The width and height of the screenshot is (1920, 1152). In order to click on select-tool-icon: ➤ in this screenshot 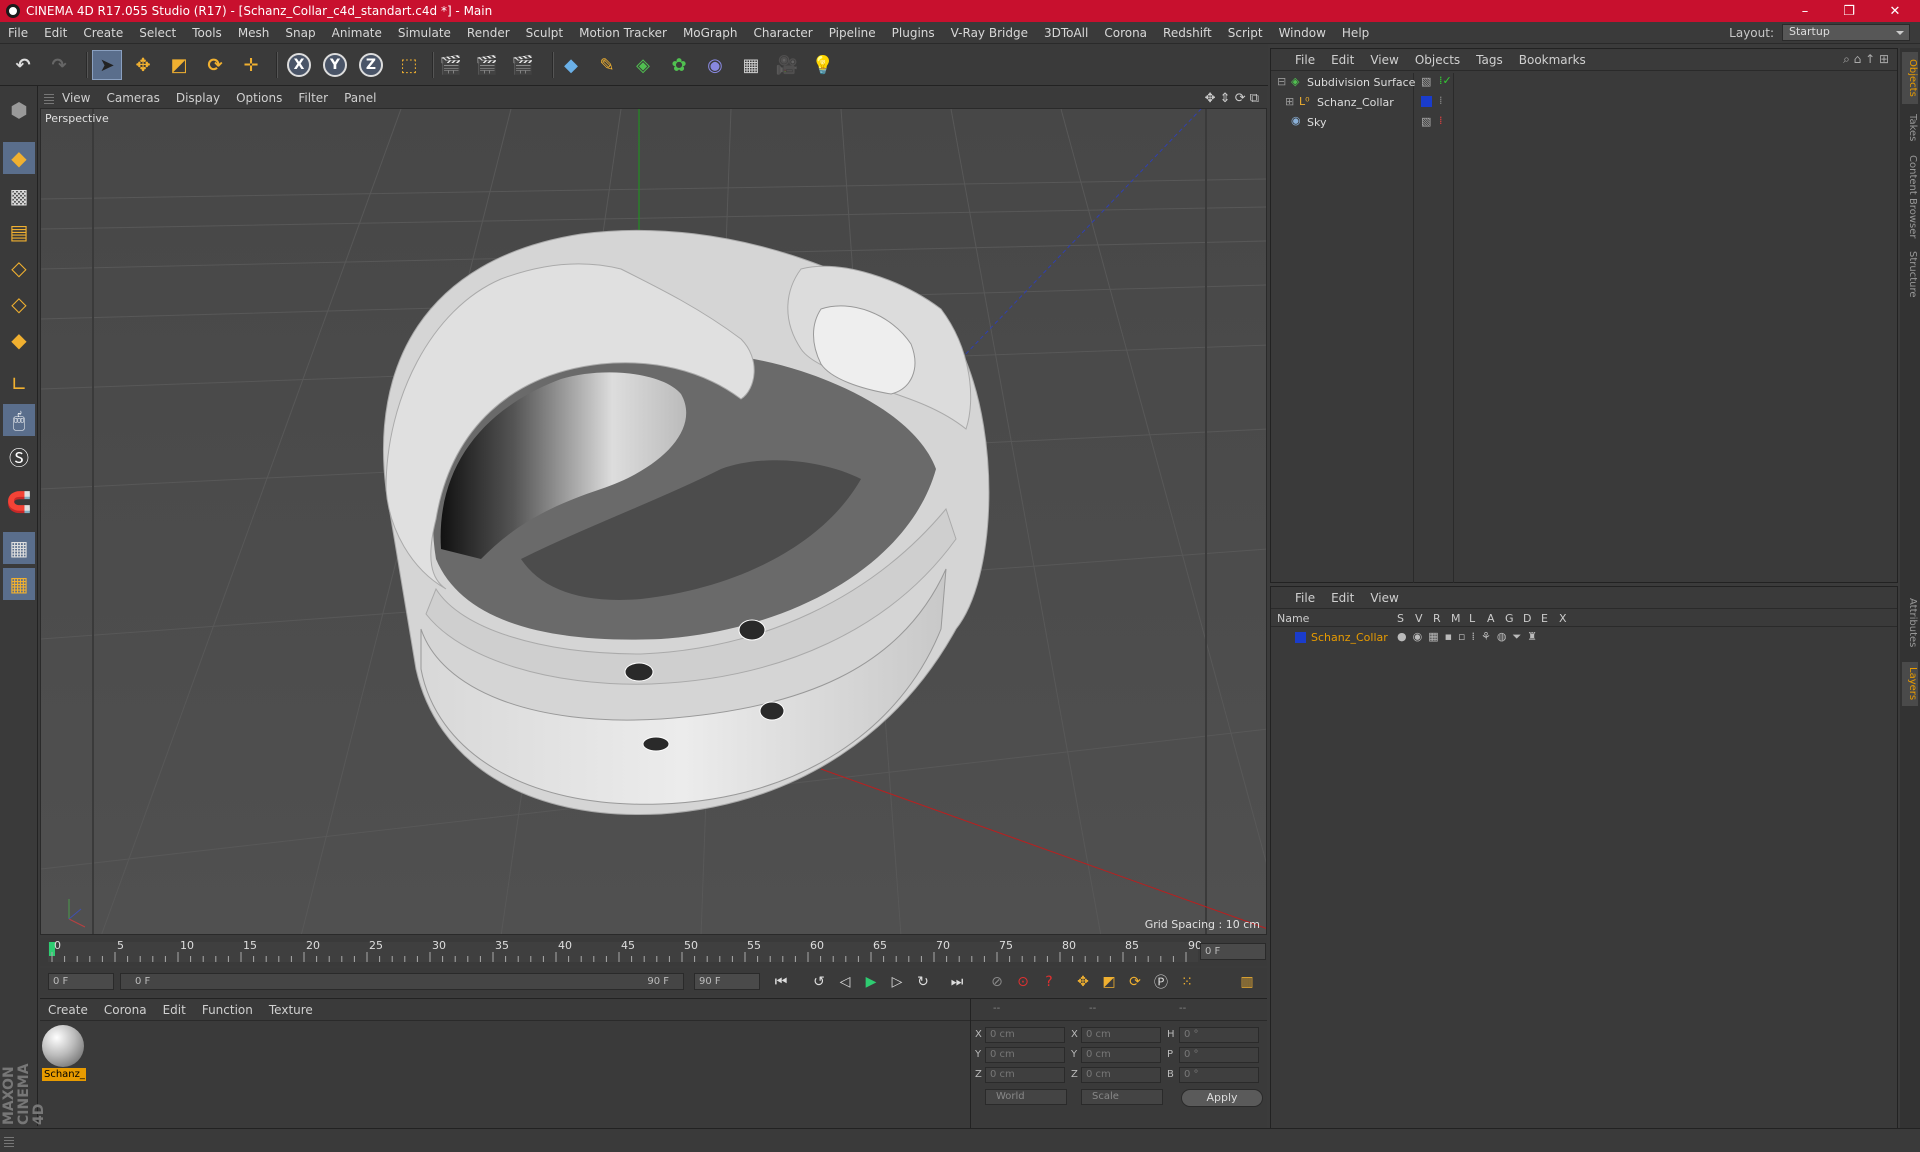, I will do `click(107, 65)`.